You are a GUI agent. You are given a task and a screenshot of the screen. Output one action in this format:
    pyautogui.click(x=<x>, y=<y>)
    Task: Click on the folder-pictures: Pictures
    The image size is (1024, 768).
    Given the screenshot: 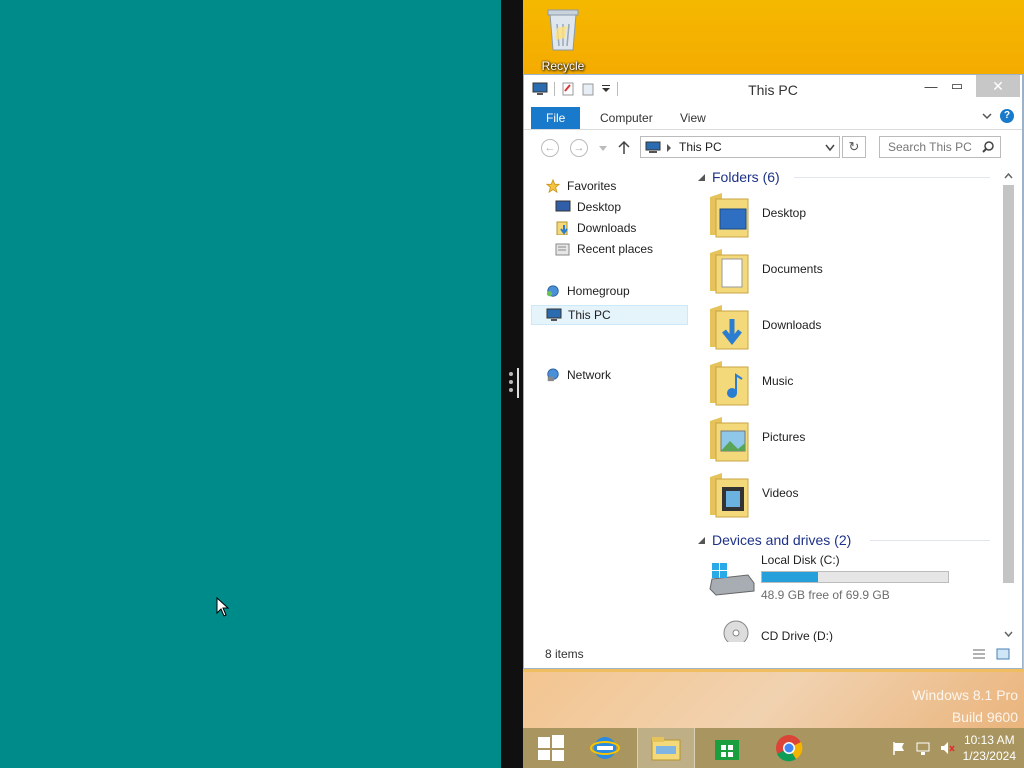 What is the action you would take?
    pyautogui.click(x=843, y=439)
    